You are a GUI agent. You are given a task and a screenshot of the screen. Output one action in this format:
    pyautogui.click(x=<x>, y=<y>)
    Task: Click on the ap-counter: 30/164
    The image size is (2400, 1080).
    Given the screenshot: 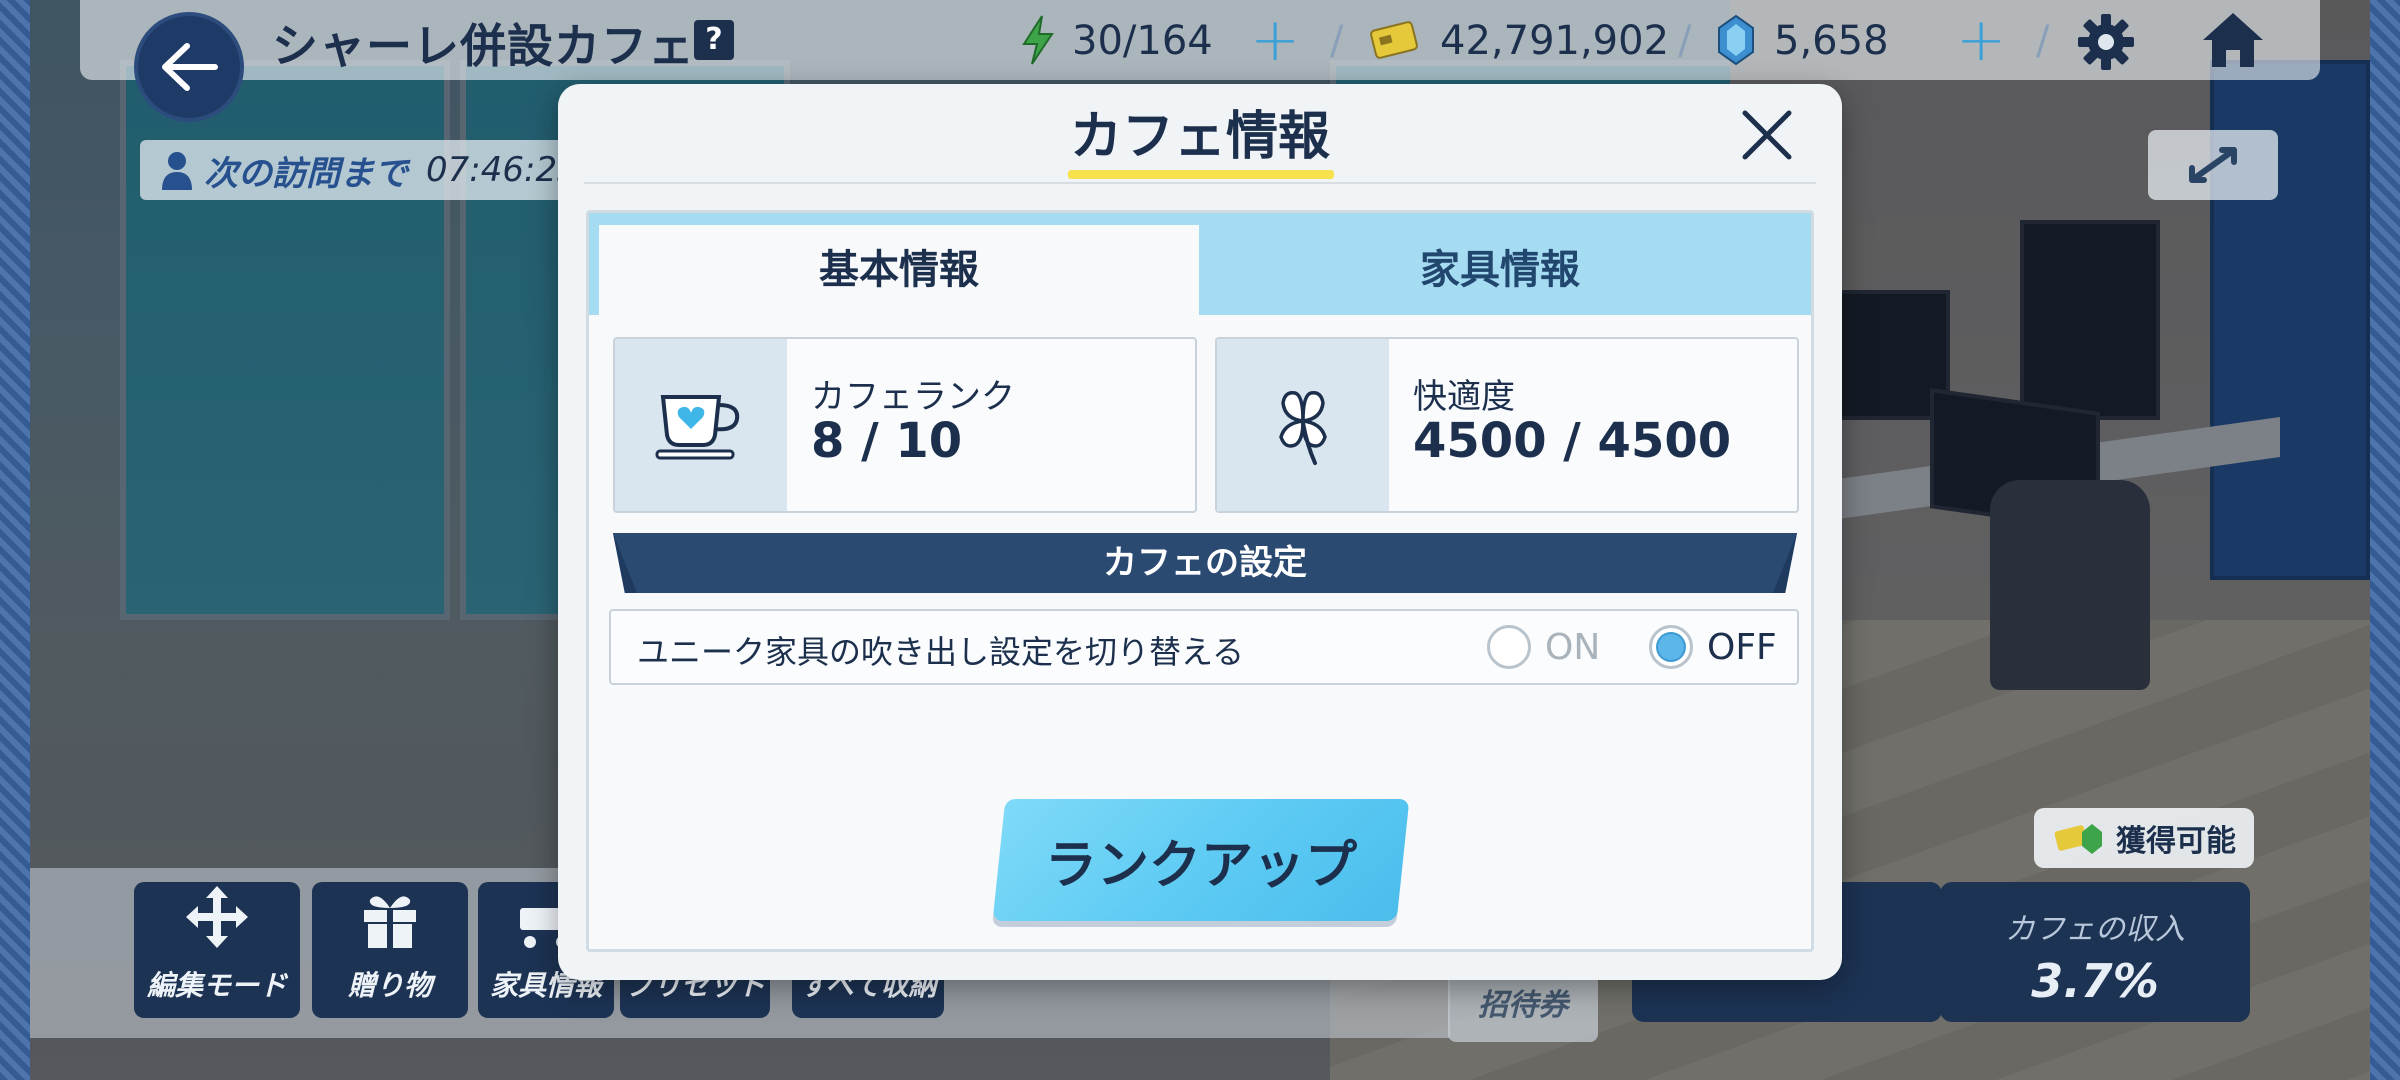 What is the action you would take?
    pyautogui.click(x=1142, y=41)
    